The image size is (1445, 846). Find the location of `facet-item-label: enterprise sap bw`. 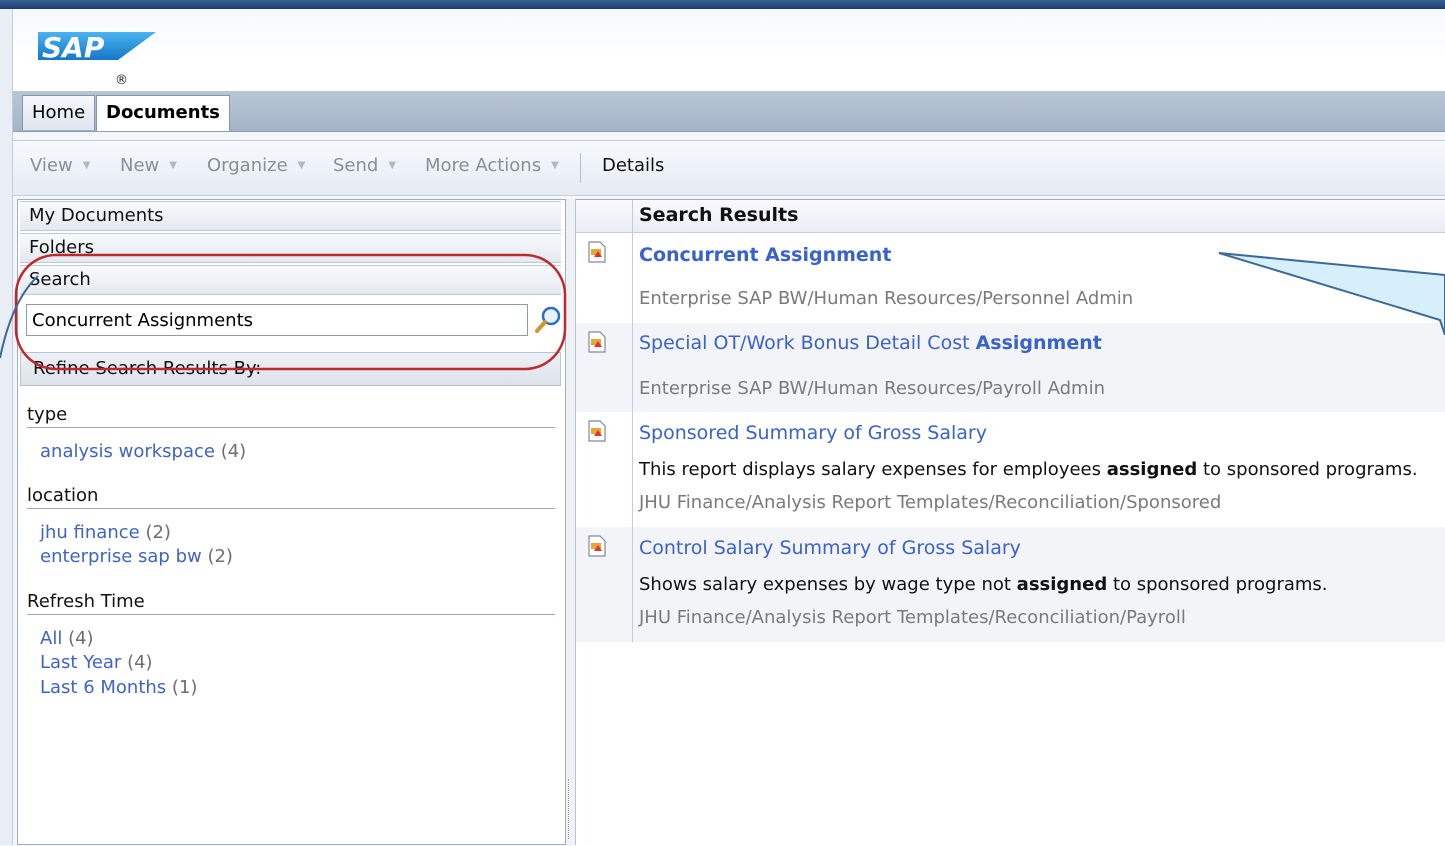

facet-item-label: enterprise sap bw is located at coordinates (121, 556).